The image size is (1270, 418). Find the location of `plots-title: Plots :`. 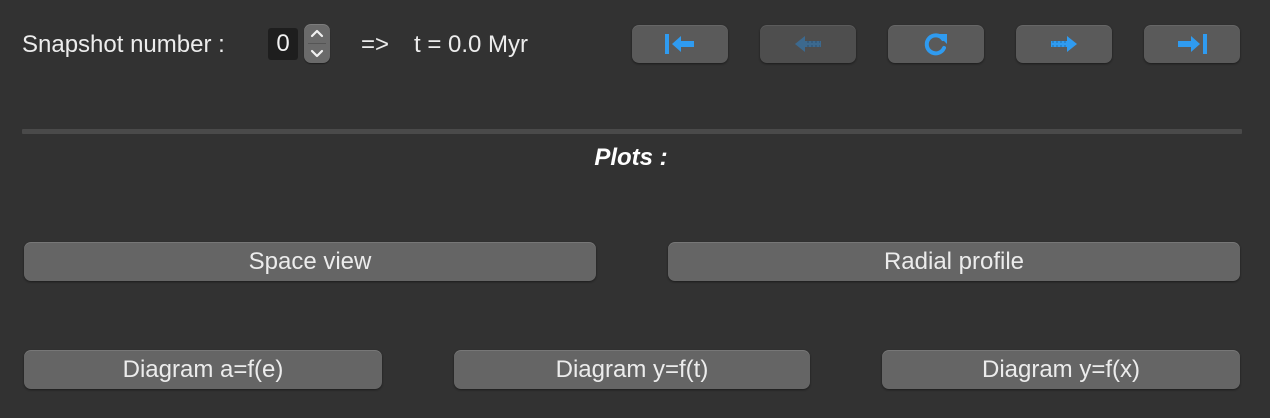

plots-title: Plots : is located at coordinates (631, 157).